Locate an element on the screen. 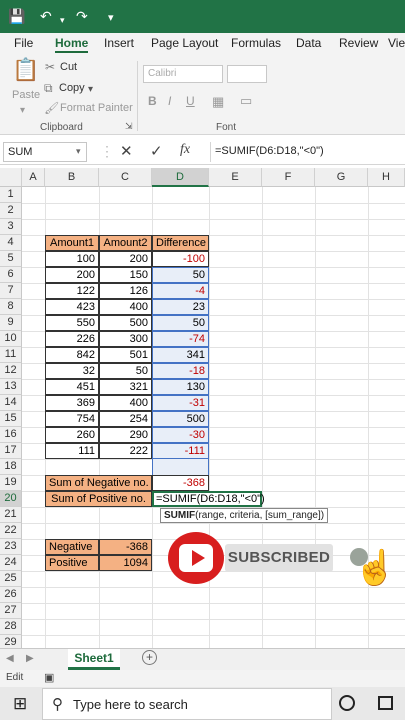  row-header: 28 is located at coordinates (11, 627).